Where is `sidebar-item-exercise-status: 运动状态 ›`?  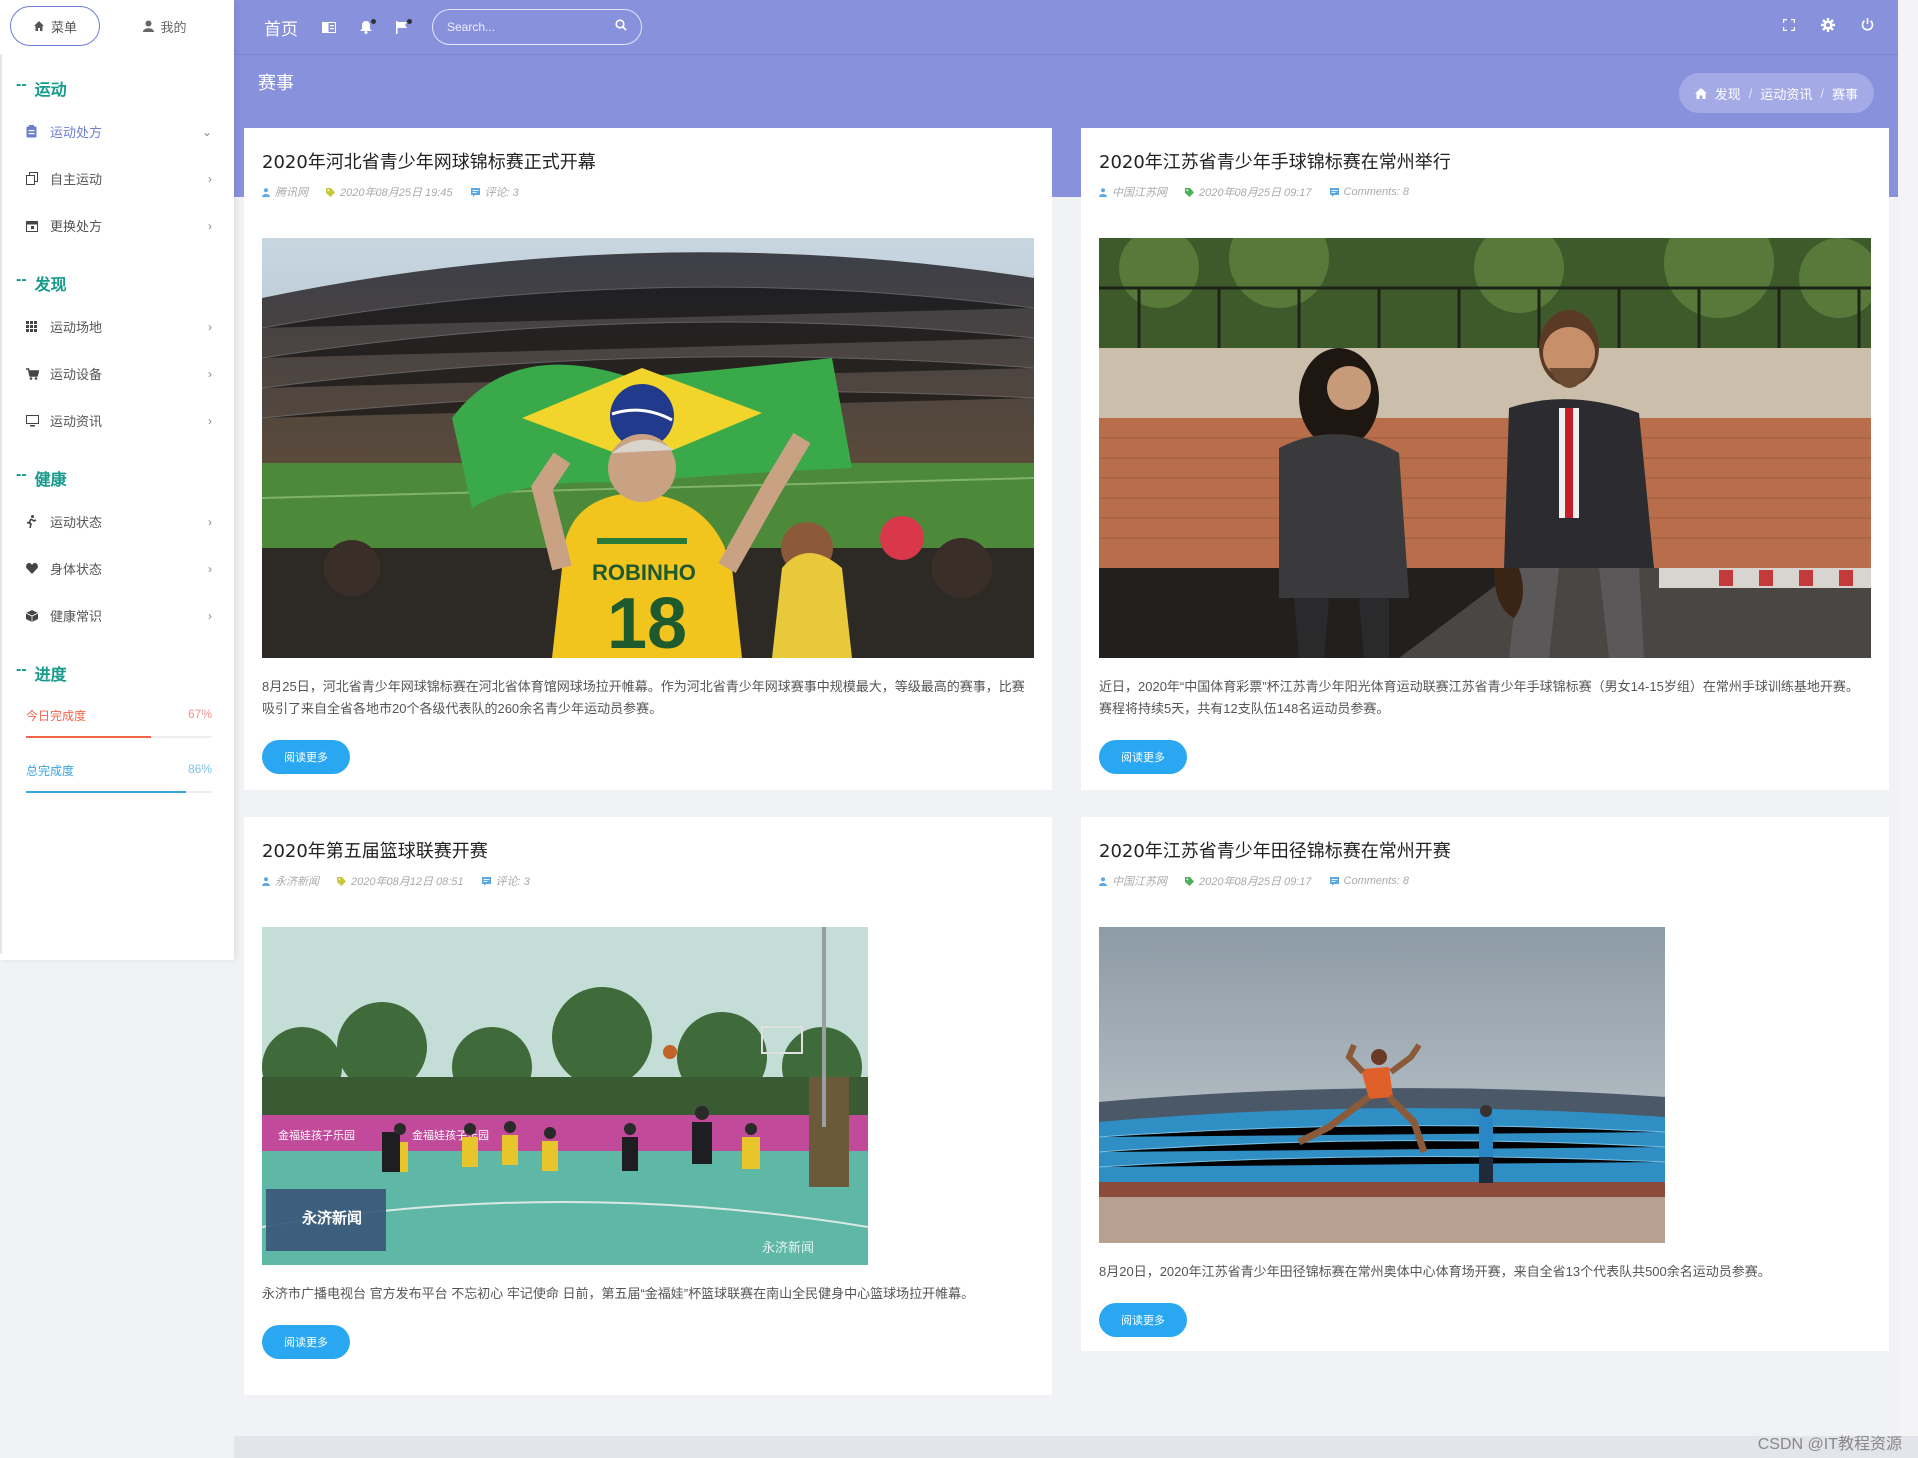 sidebar-item-exercise-status: 运动状态 › is located at coordinates (118, 521).